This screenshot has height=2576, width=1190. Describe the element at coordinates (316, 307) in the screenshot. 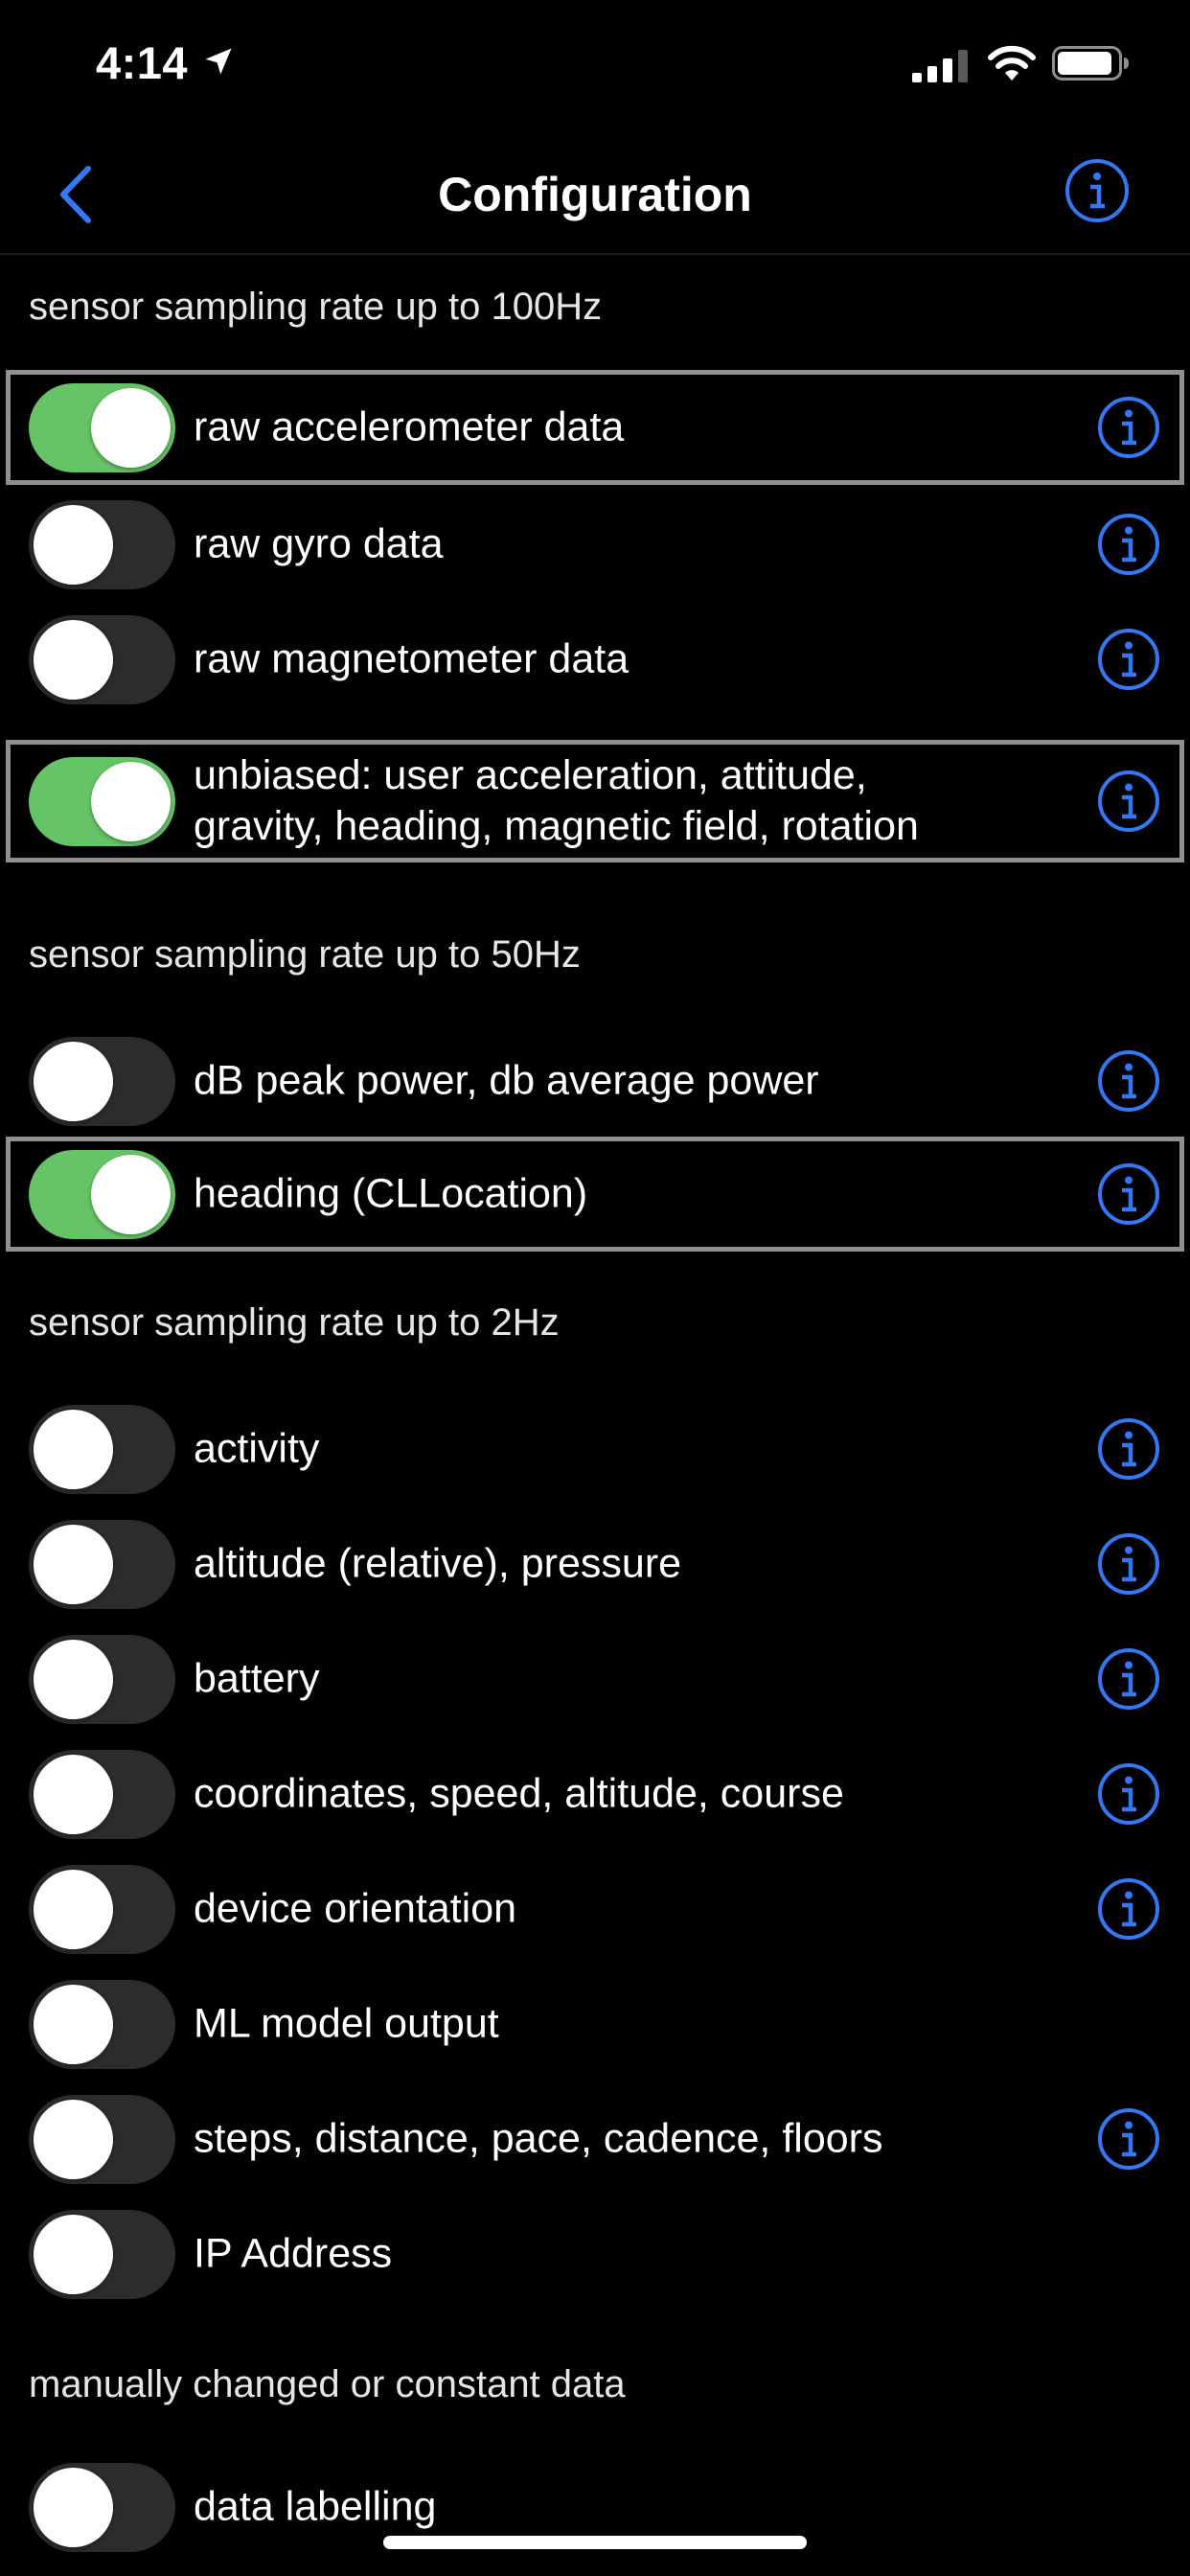

I see `section-header: sensor sampling rate up to 100Hz` at that location.